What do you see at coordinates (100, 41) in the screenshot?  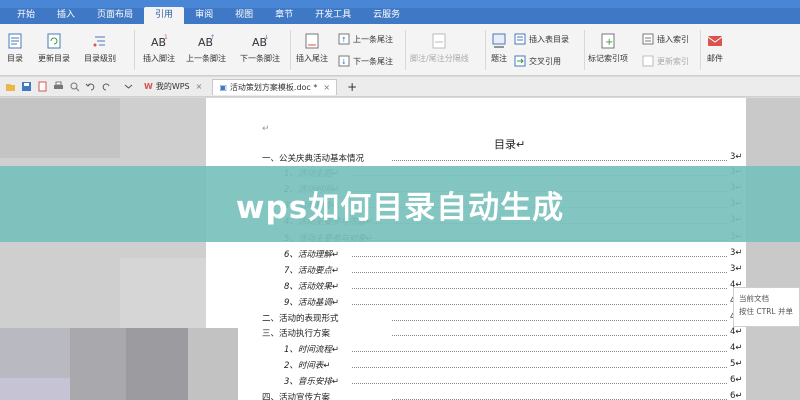 I see `toc-level-icon` at bounding box center [100, 41].